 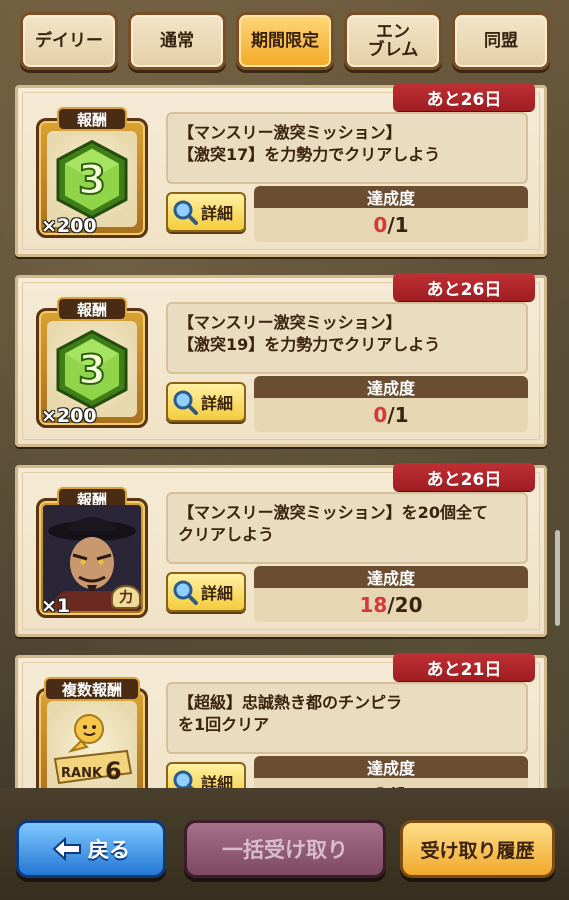 What do you see at coordinates (477, 849) in the screenshot?
I see `receive-history-button: 受け取り履歴` at bounding box center [477, 849].